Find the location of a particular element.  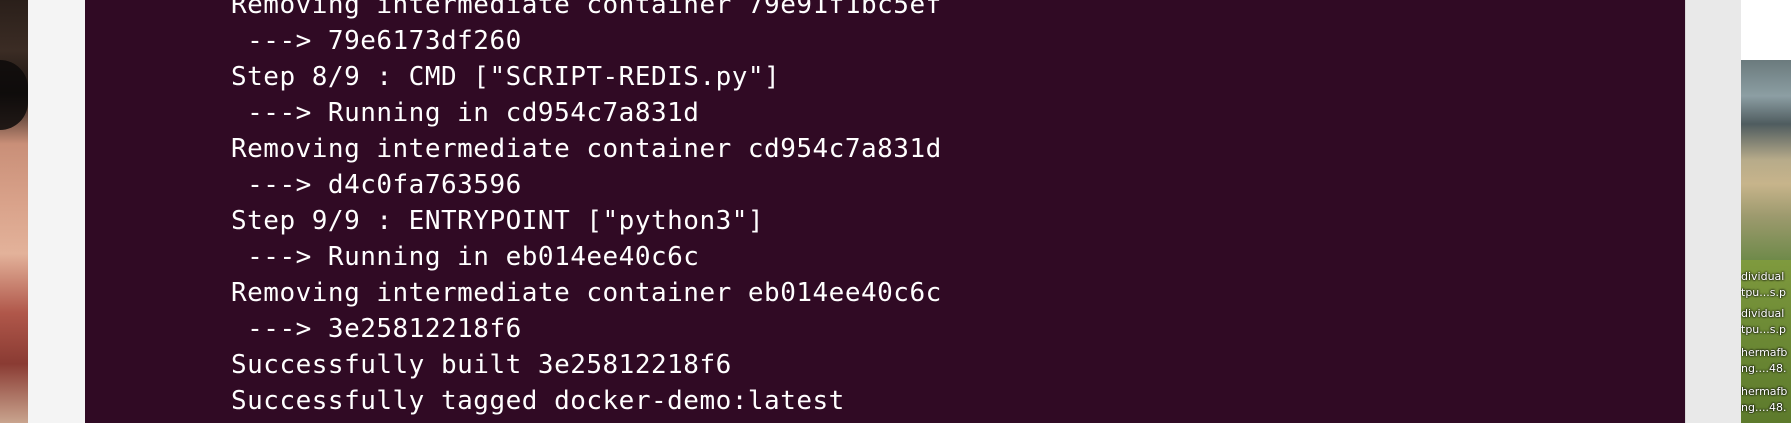

terminal-line: ---> Running in eb014ee40c6c is located at coordinates (465, 257).